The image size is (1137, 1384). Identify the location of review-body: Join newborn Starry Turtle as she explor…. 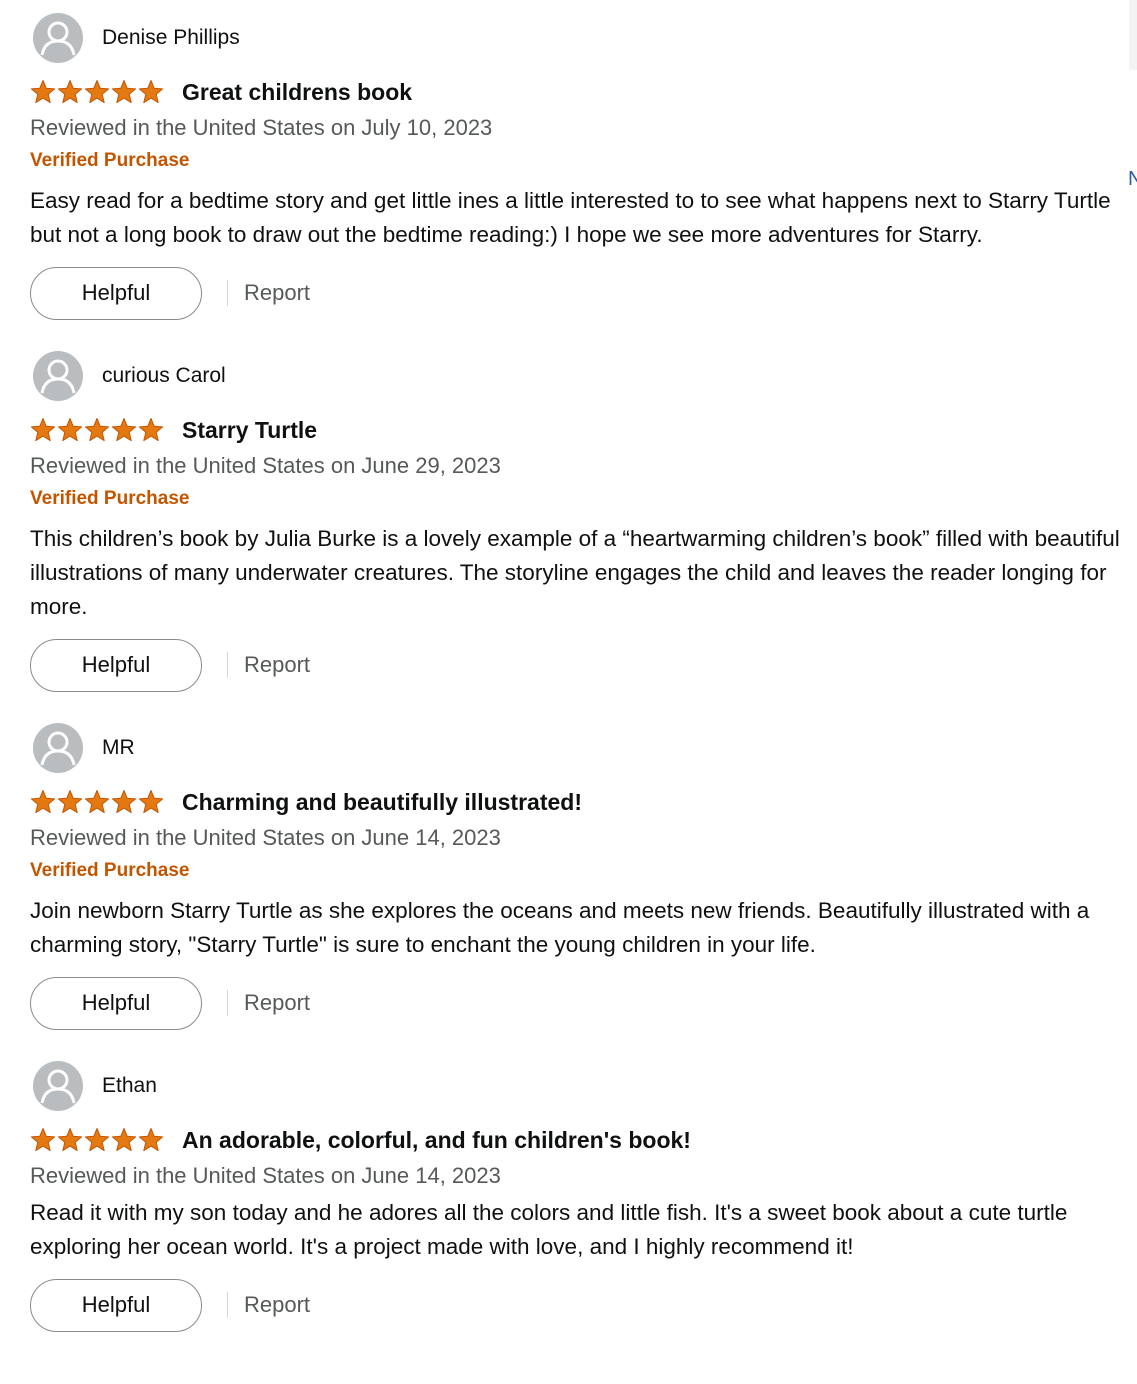
(560, 927).